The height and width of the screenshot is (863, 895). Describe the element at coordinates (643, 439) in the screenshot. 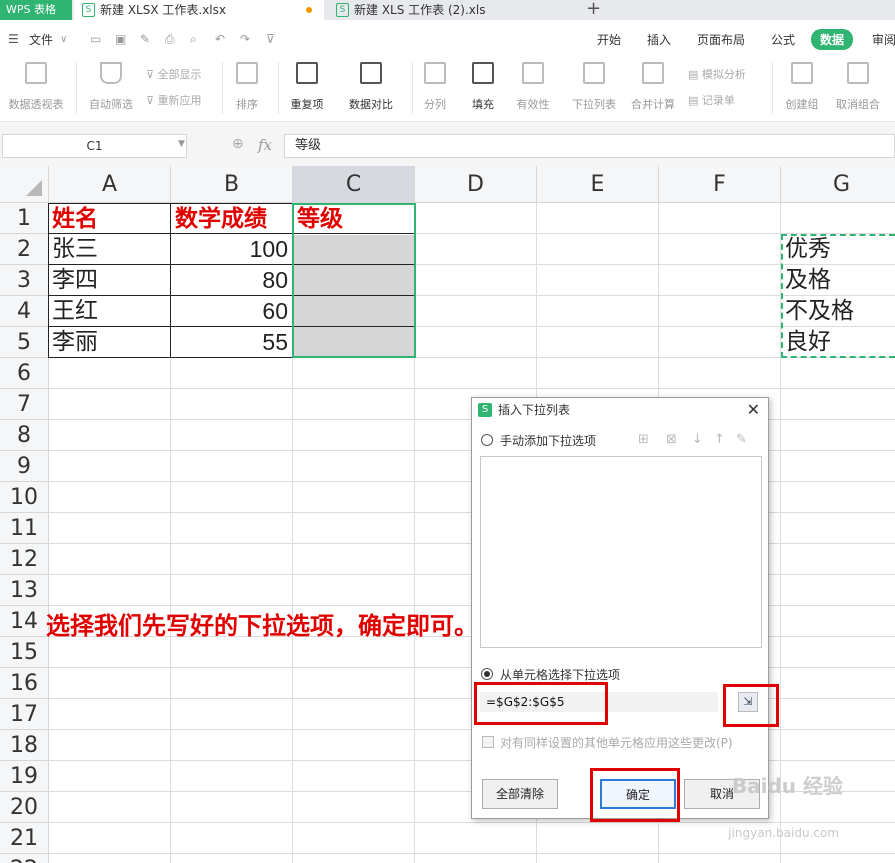

I see `add-item-icon: ⊞` at that location.